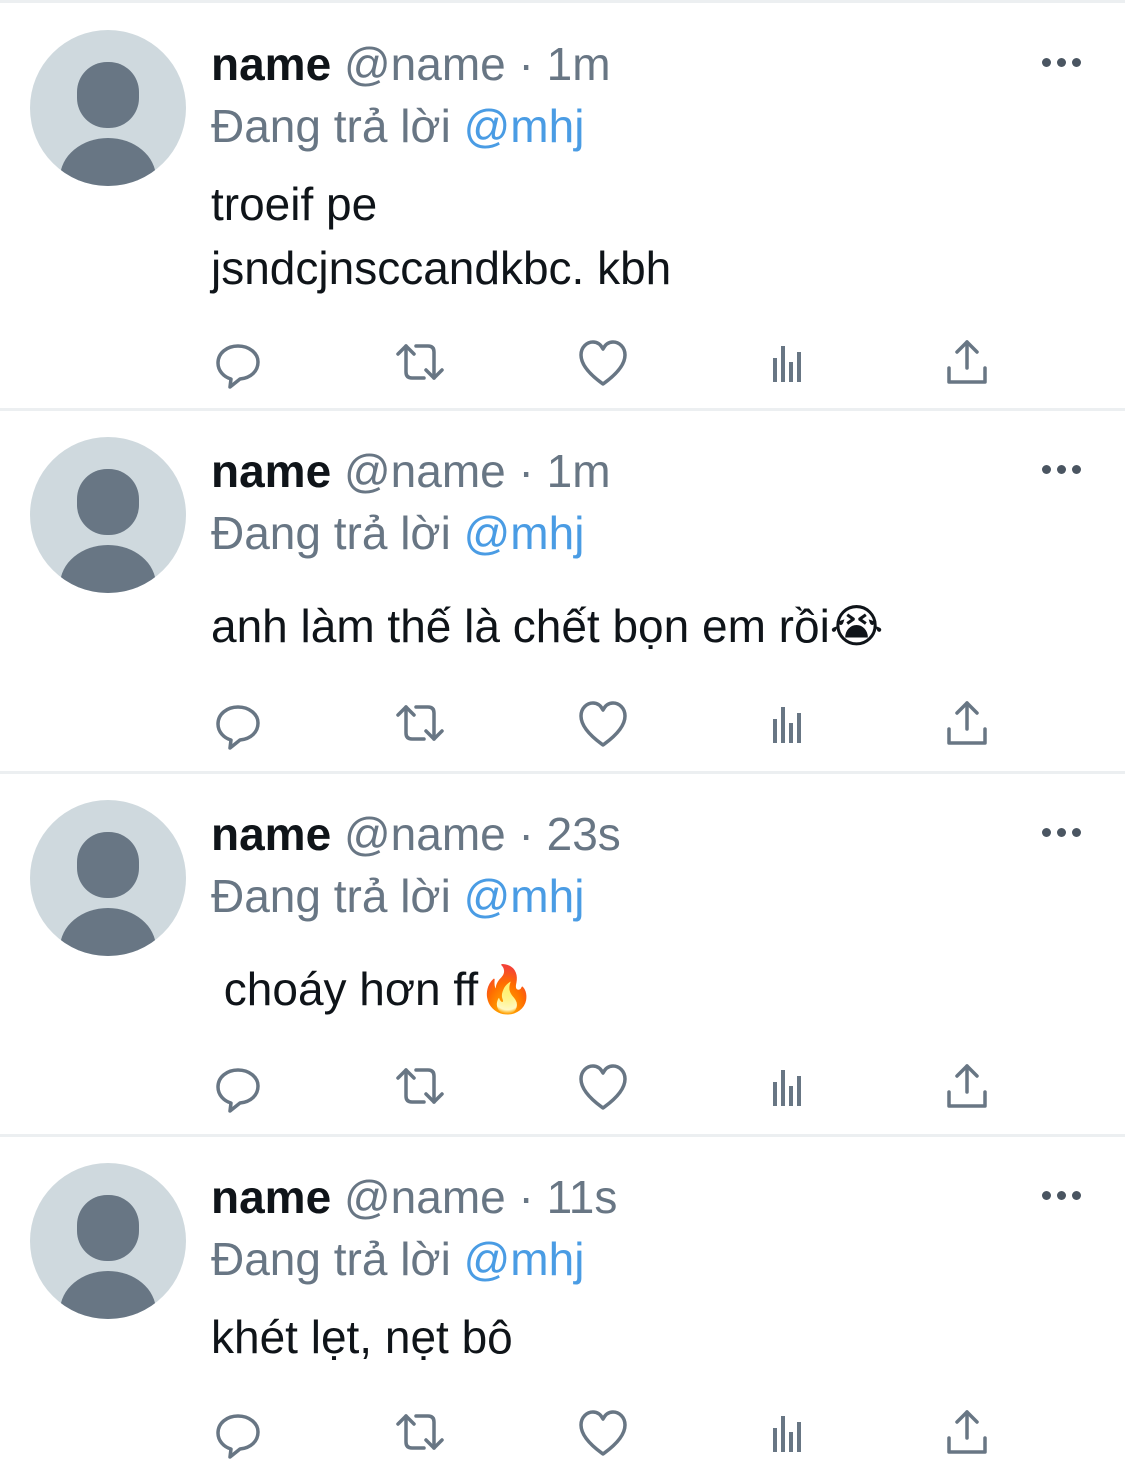 This screenshot has width=1125, height=1477. I want to click on timestamp: 23s, so click(584, 834).